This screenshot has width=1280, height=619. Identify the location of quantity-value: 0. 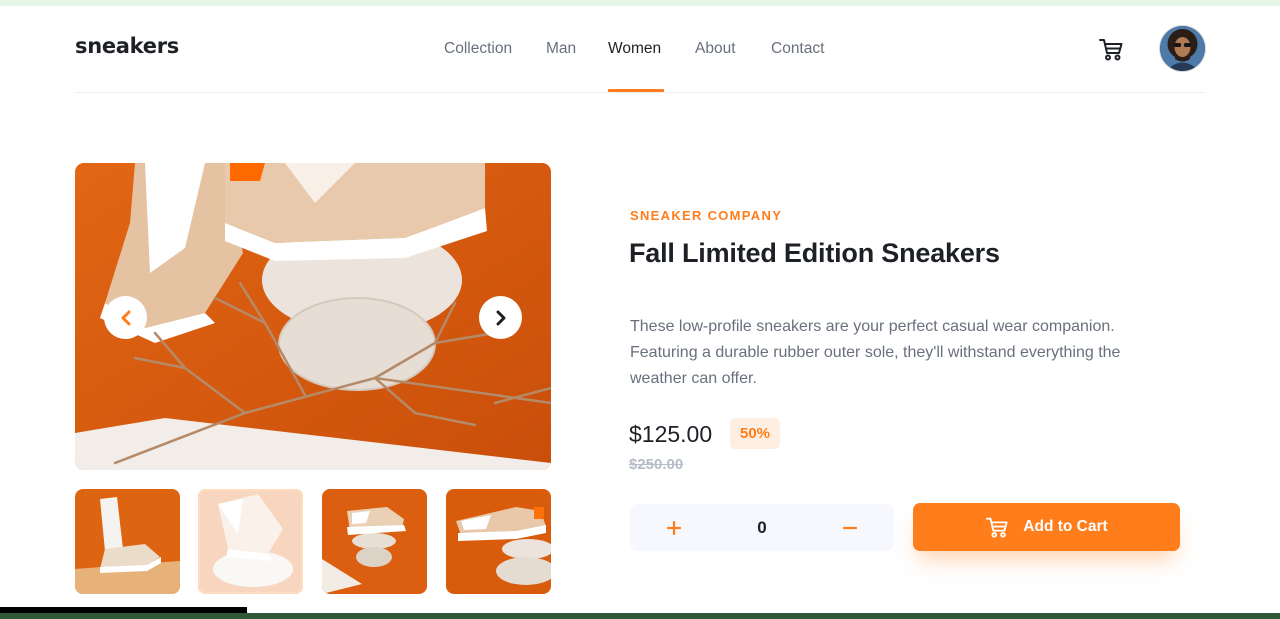
(762, 527).